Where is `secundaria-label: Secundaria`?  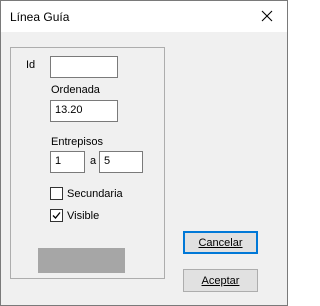
secundaria-label: Secundaria is located at coordinates (95, 193).